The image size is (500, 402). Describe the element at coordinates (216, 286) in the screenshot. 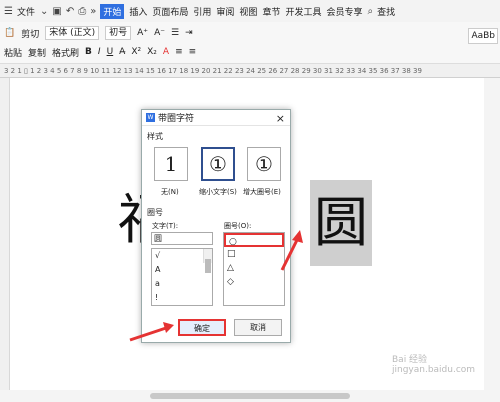

I see `annotation-arrows` at that location.